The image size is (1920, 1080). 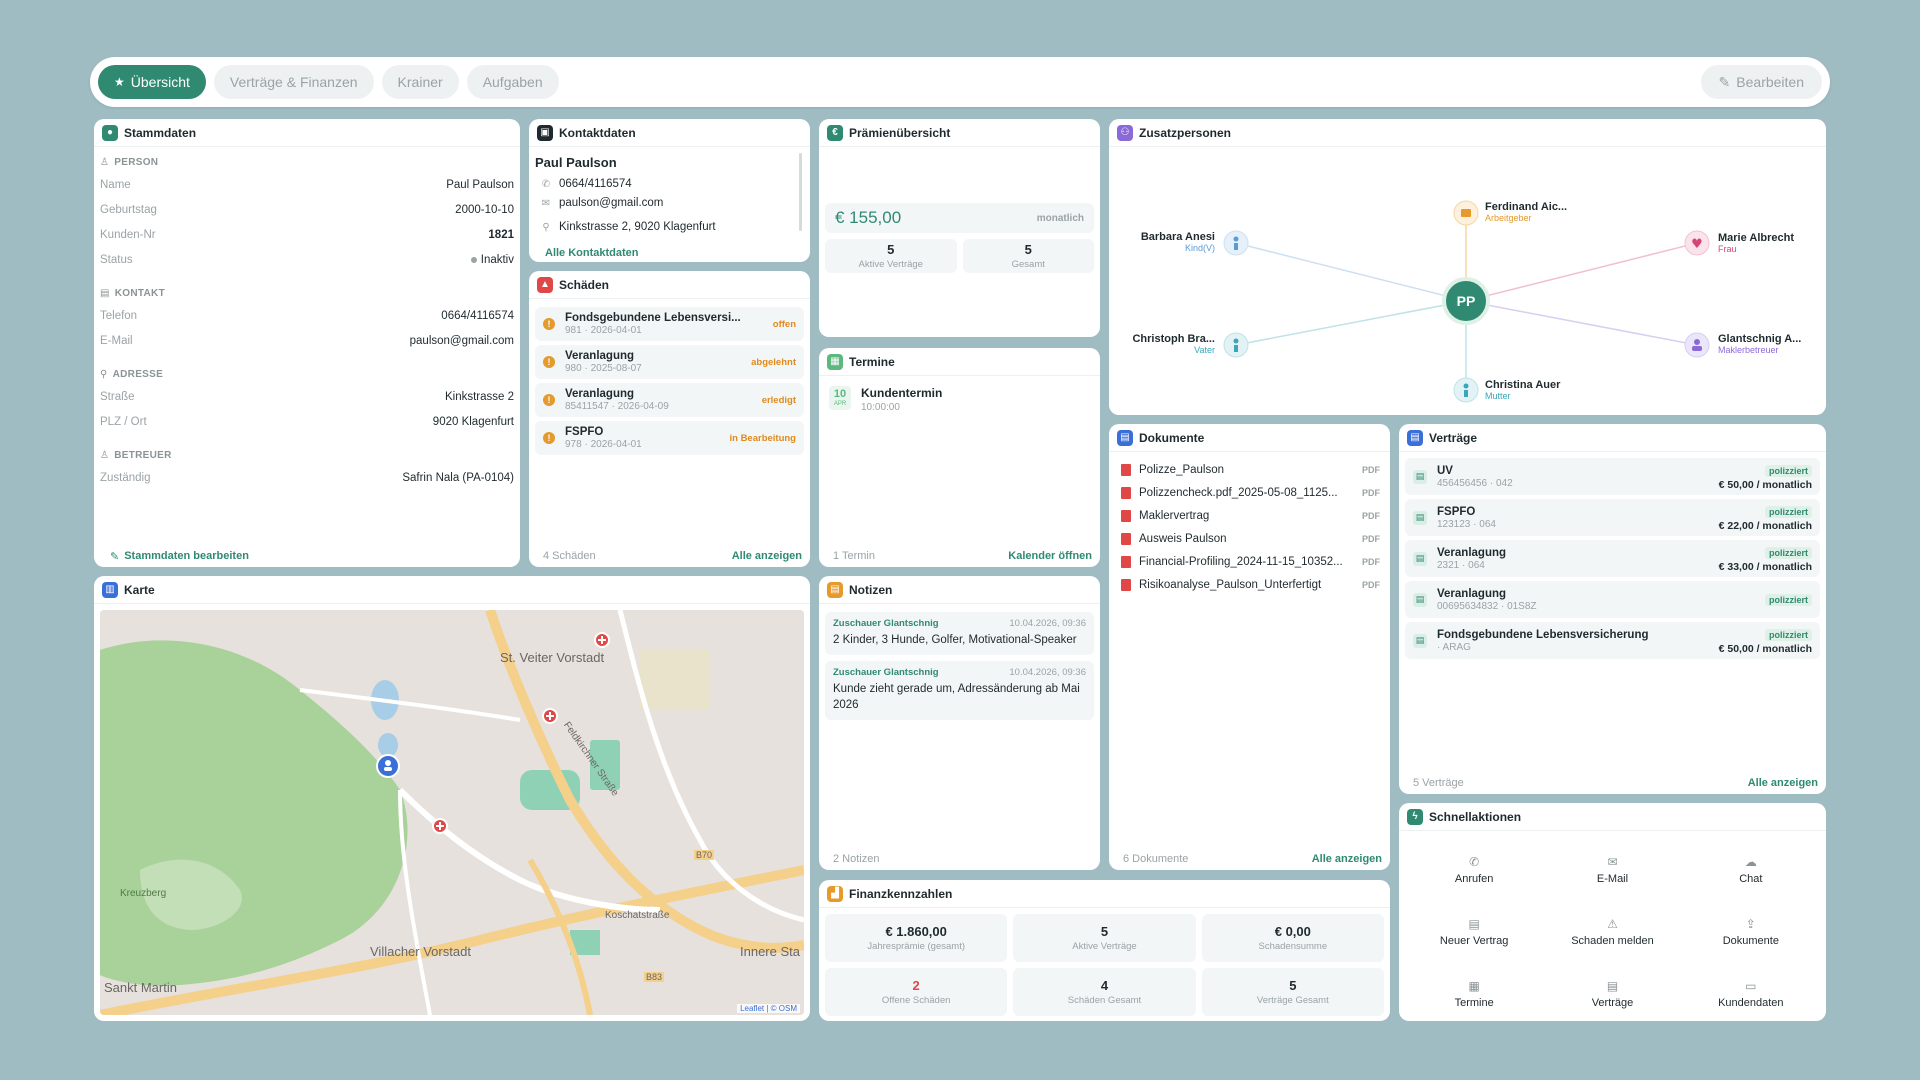 I want to click on status-badge: polizziert, so click(x=1788, y=634).